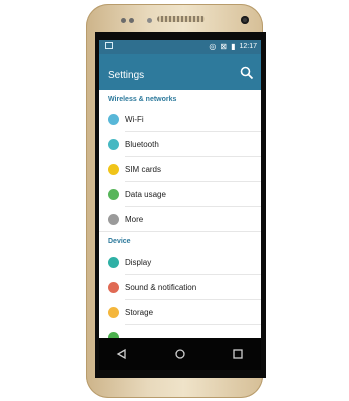 The width and height of the screenshot is (349, 401). What do you see at coordinates (142, 144) in the screenshot?
I see `settings-item-label: Bluetooth` at bounding box center [142, 144].